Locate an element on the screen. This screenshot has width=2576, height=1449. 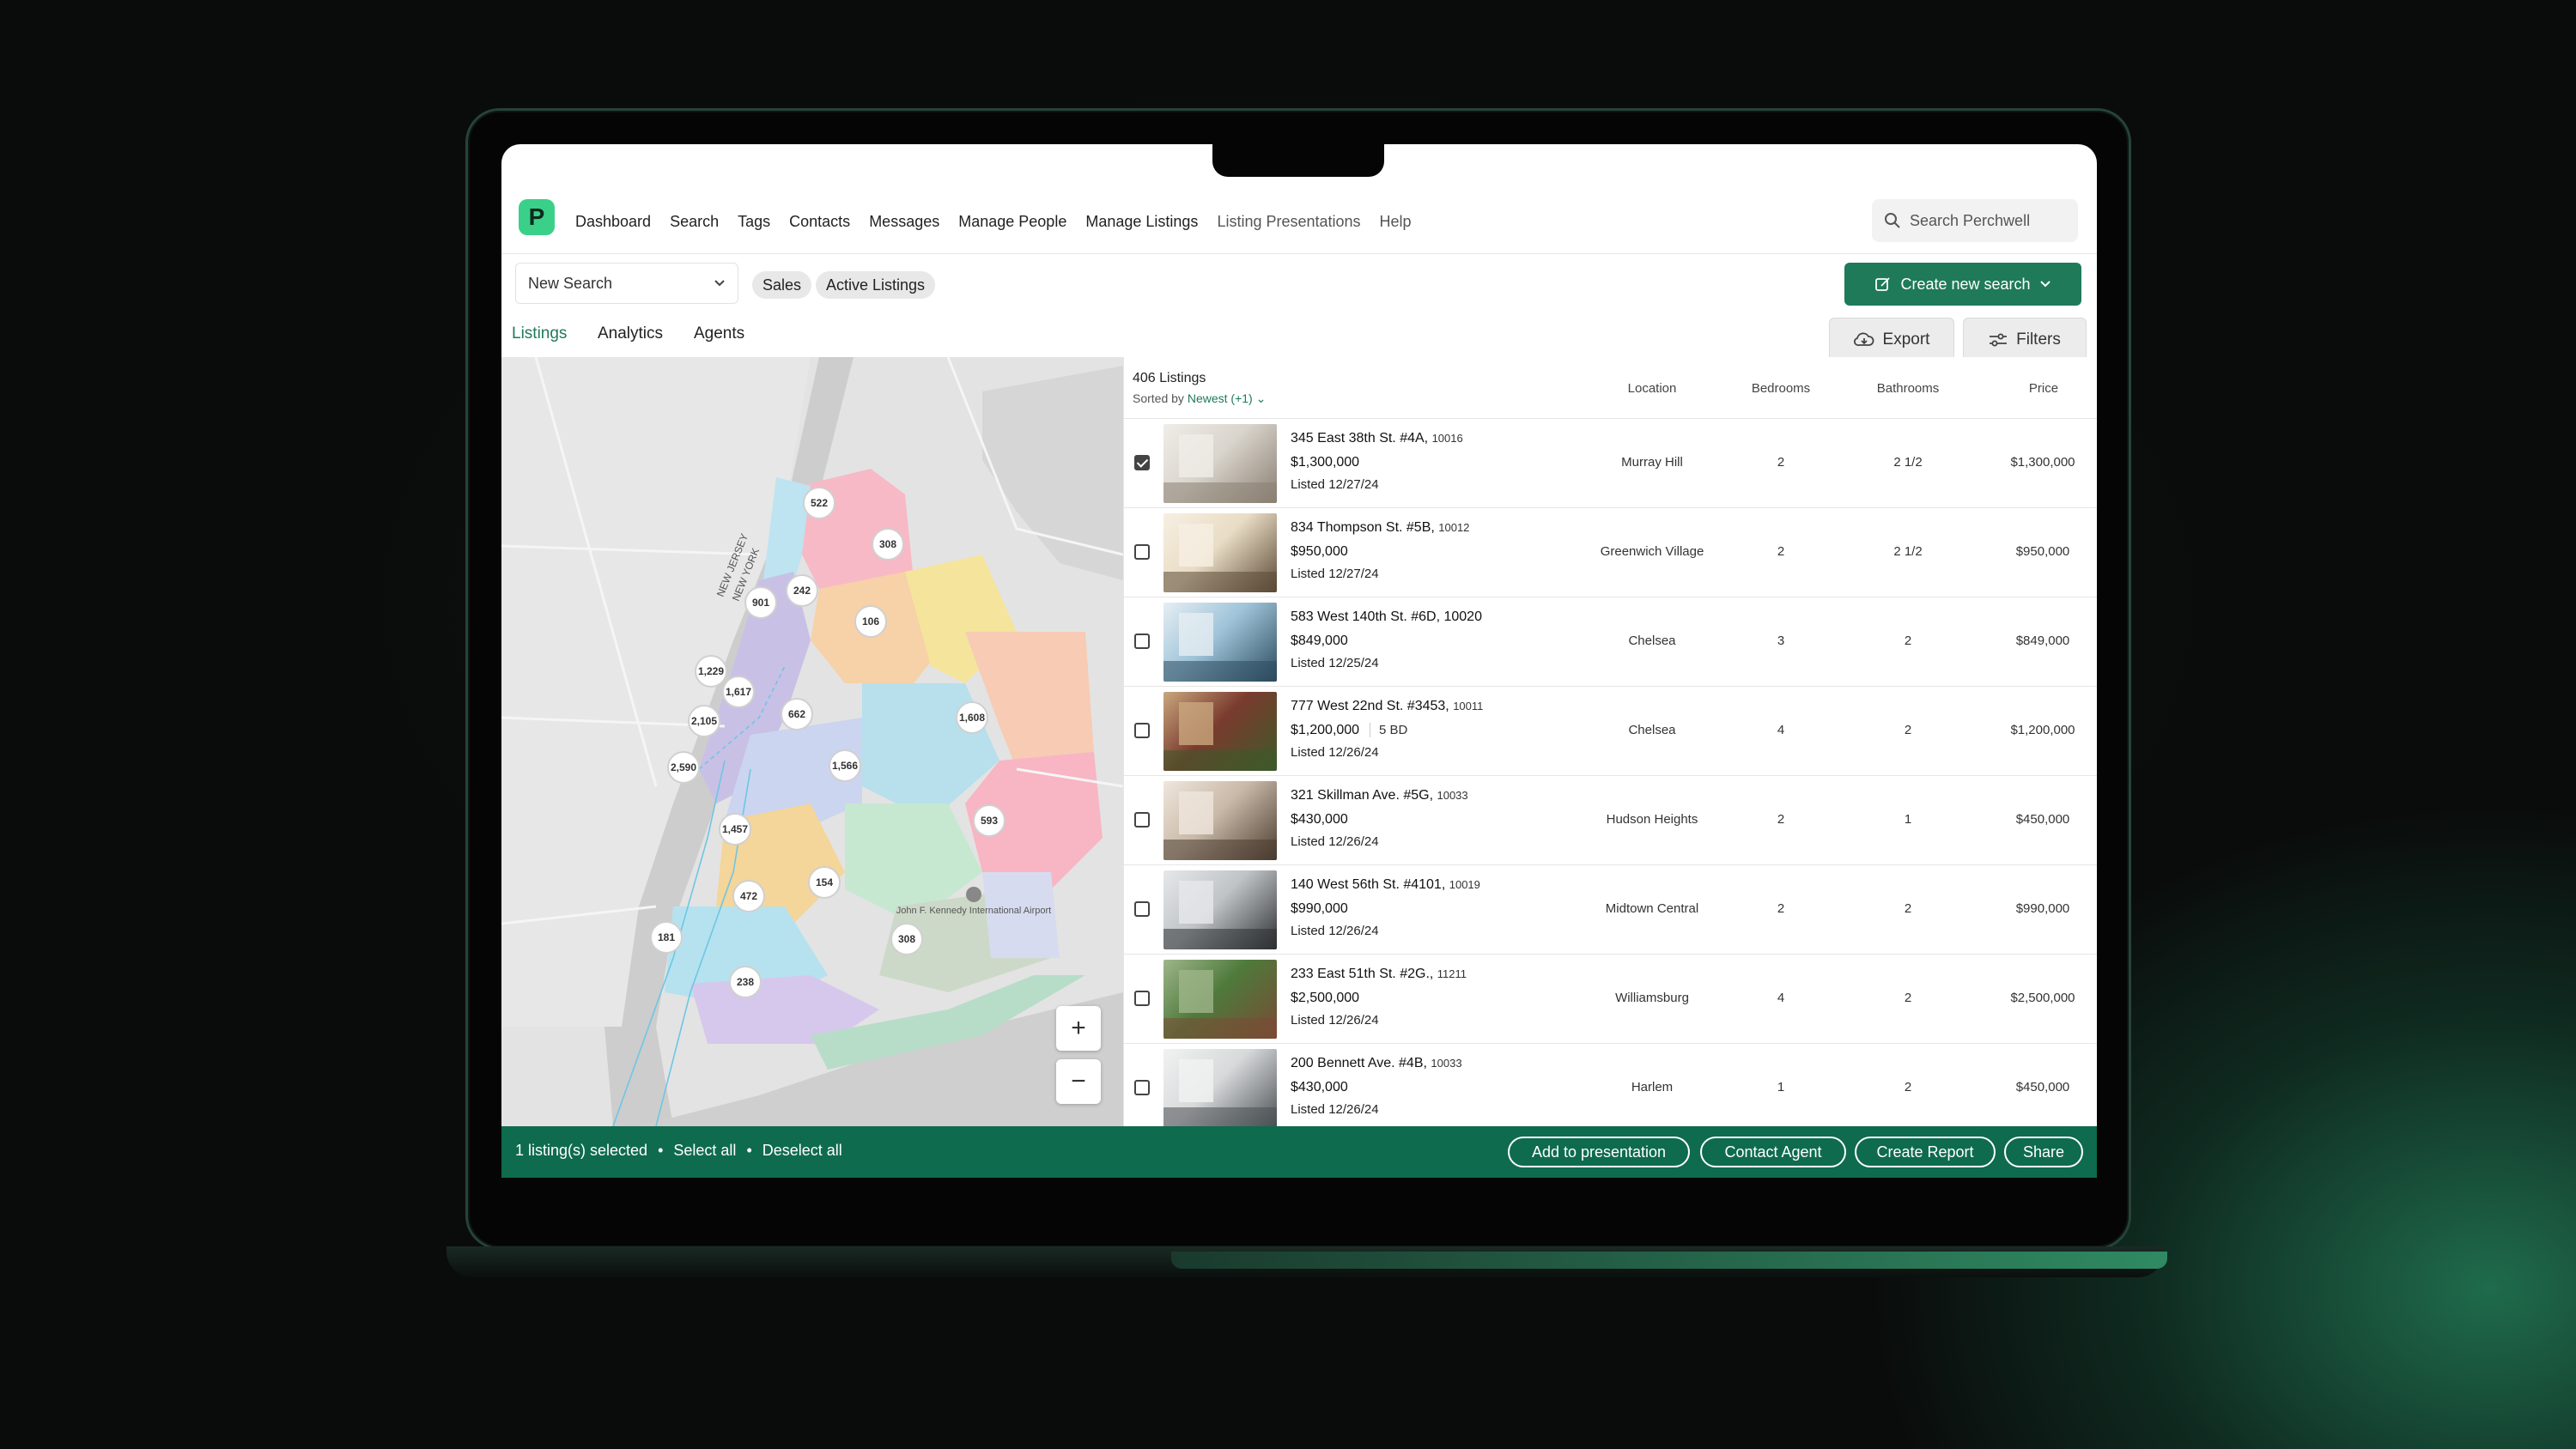
zoom-out-button: − is located at coordinates (1078, 1081).